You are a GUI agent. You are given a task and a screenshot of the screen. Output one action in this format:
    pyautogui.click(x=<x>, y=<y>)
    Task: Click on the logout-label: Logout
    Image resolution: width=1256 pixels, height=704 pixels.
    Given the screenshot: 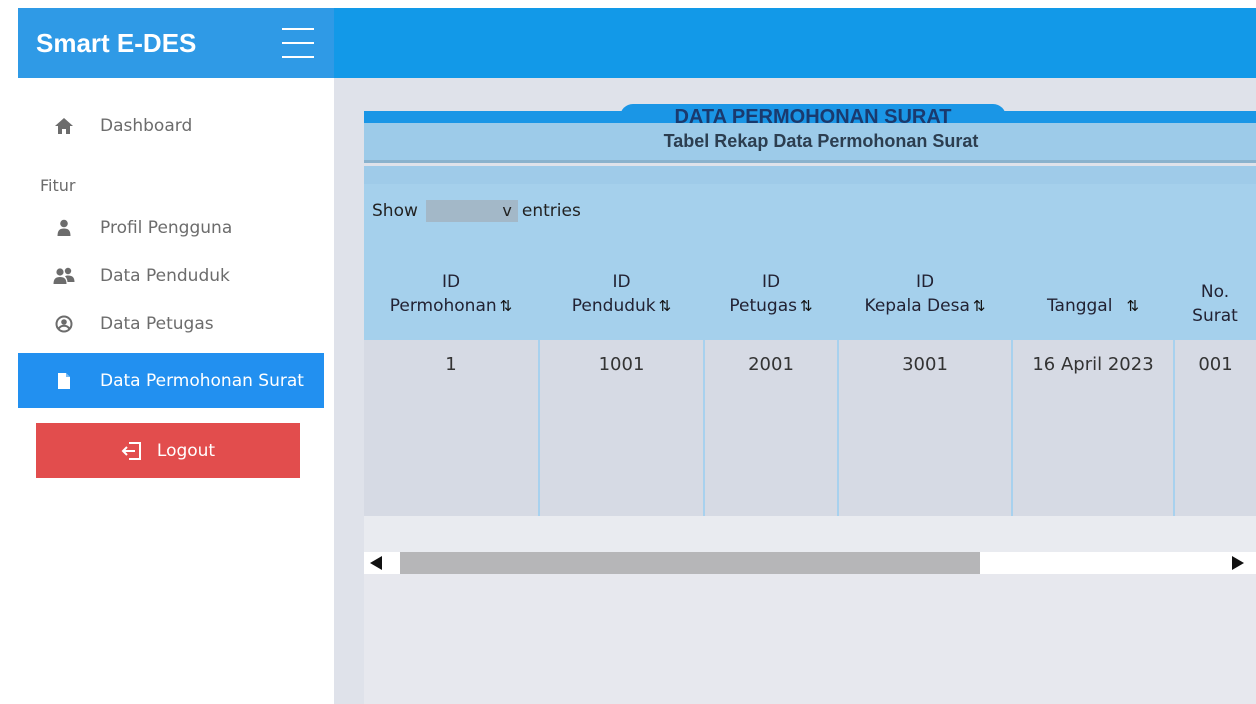 What is the action you would take?
    pyautogui.click(x=186, y=450)
    